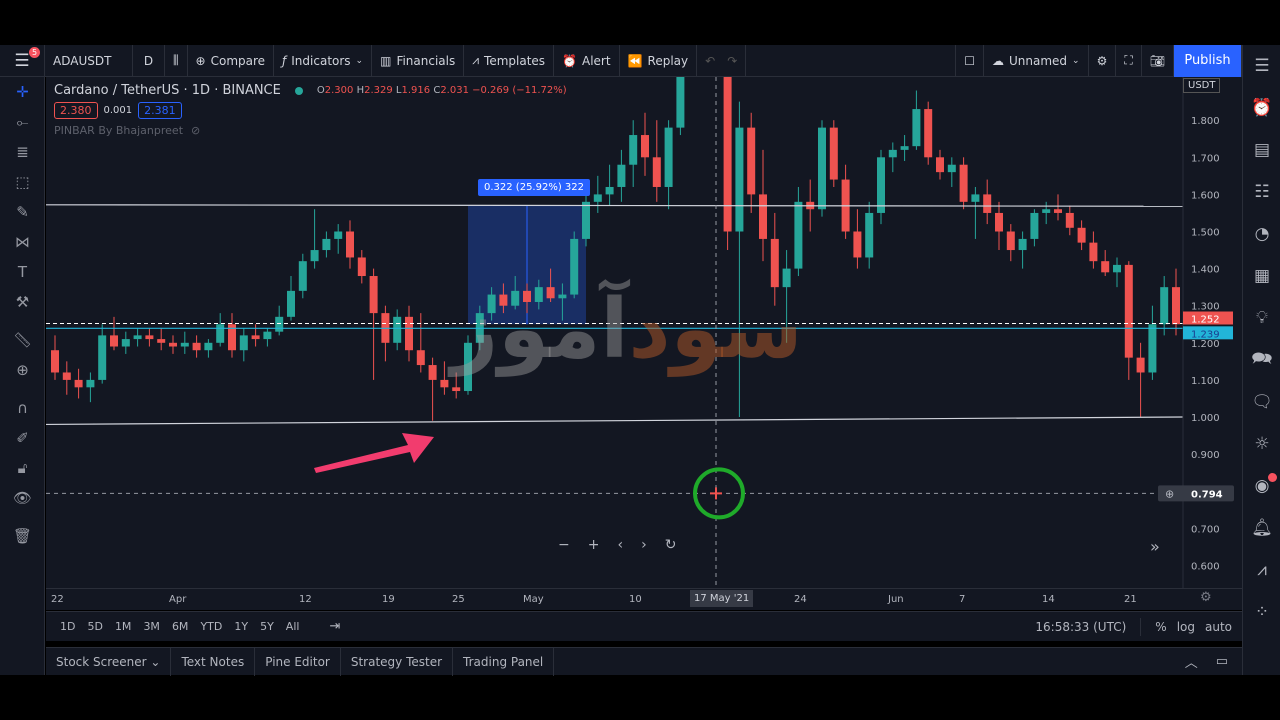 Image resolution: width=1280 pixels, height=720 pixels. Describe the element at coordinates (1261, 444) in the screenshot. I see `streams-button: ☼` at that location.